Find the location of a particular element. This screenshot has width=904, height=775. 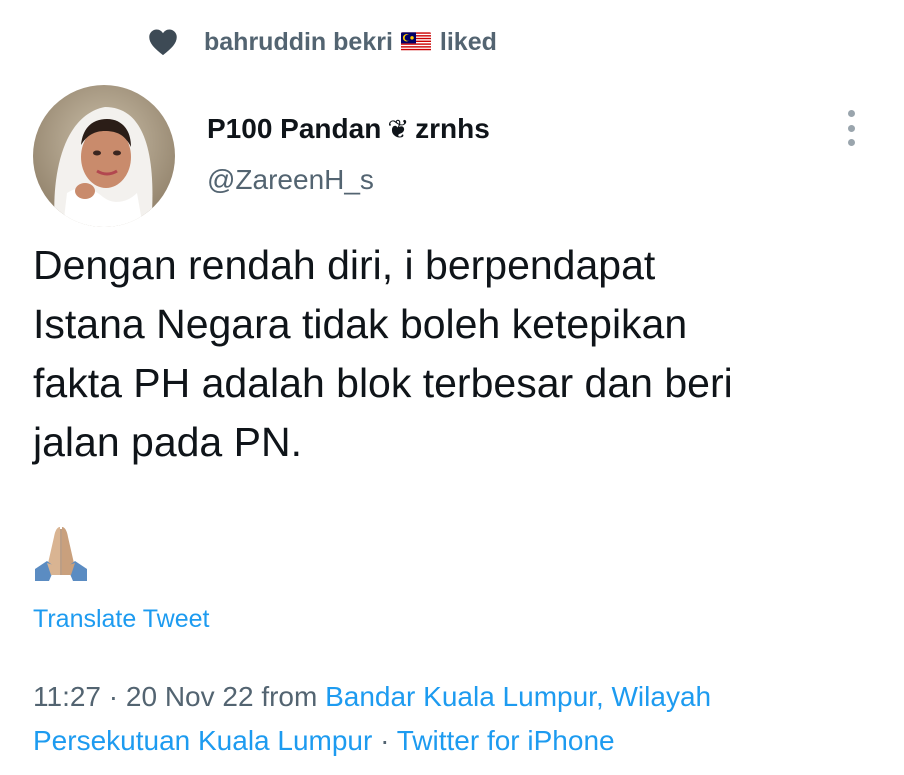

heart-icon is located at coordinates (163, 42).